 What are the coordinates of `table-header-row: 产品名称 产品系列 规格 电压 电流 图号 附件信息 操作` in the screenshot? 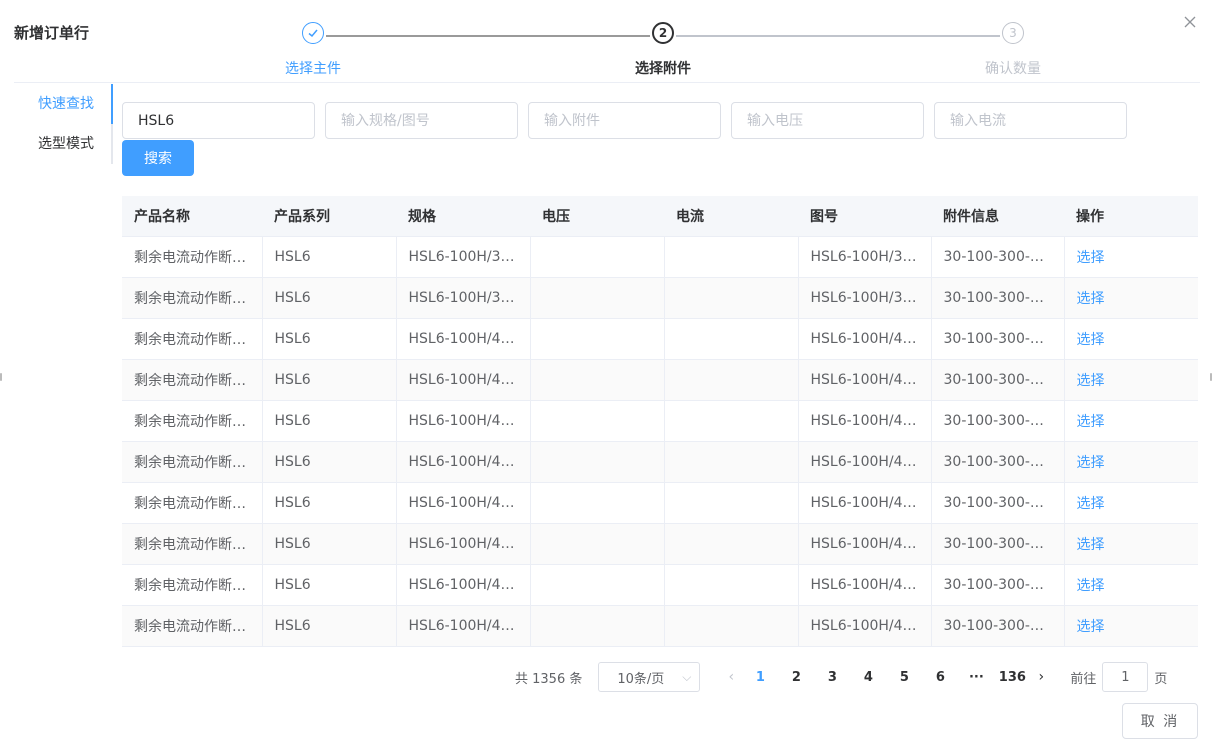 It's located at (660, 216).